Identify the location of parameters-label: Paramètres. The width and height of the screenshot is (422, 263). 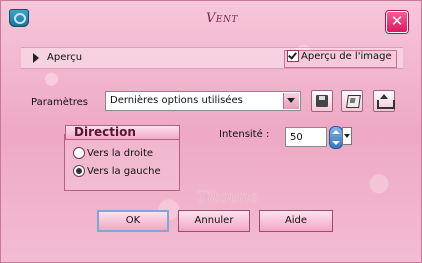
(60, 102).